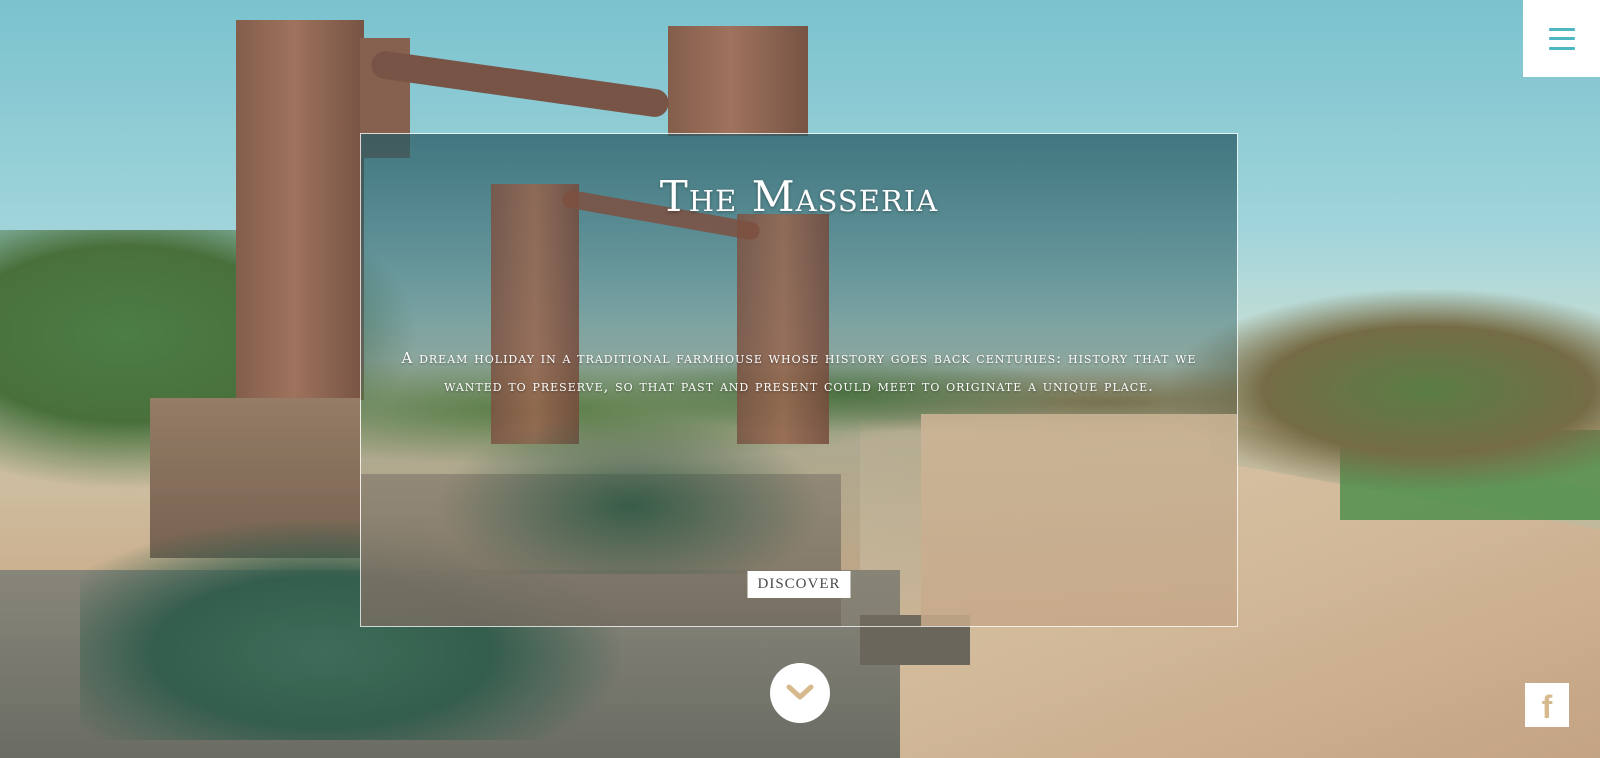 The height and width of the screenshot is (758, 1600). I want to click on menu-button, so click(1561, 38).